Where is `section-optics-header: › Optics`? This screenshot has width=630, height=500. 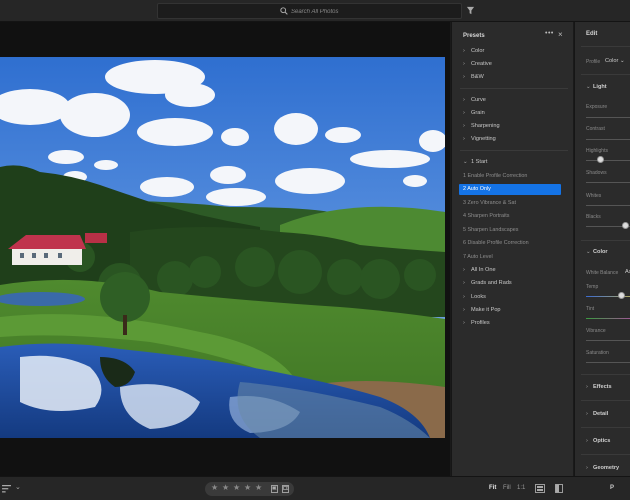
section-optics-header: › Optics is located at coordinates (598, 441).